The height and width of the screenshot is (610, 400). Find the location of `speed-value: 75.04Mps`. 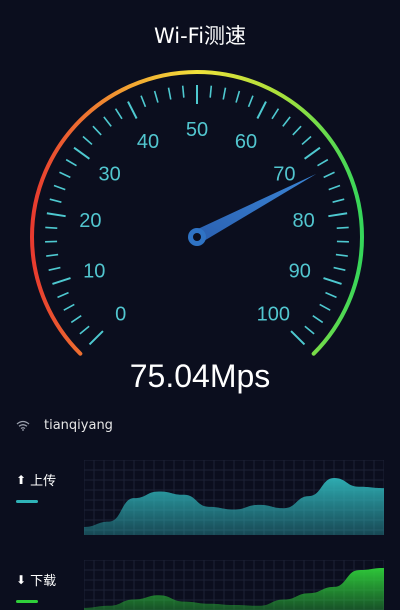

speed-value: 75.04Mps is located at coordinates (200, 376).